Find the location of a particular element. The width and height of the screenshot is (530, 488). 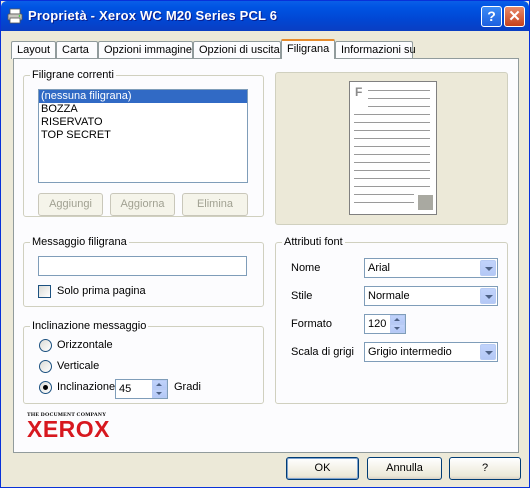

tab-opzioni-immagine: Opzioni immagine is located at coordinates (145, 50).